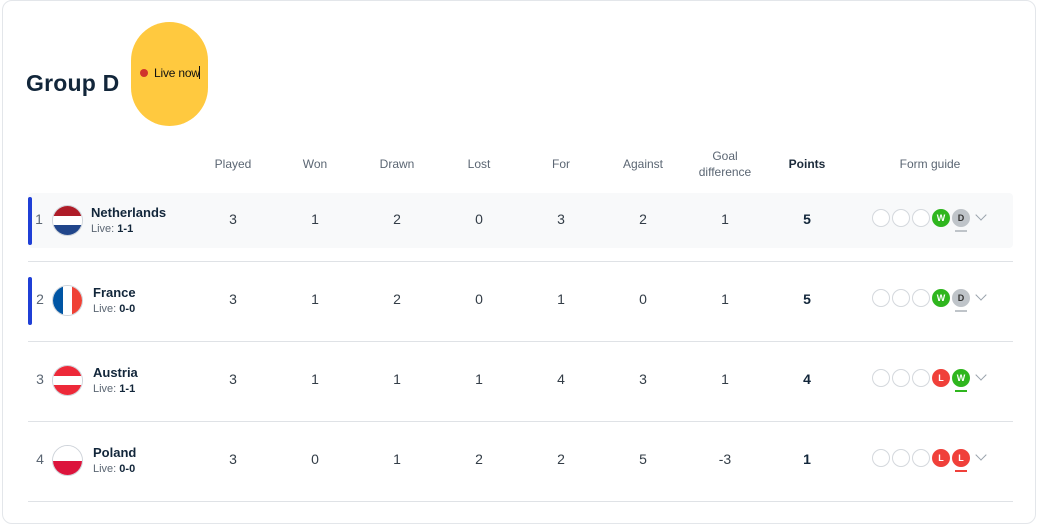 Image resolution: width=1038 pixels, height=526 pixels. I want to click on team-name: Netherlands, so click(128, 212).